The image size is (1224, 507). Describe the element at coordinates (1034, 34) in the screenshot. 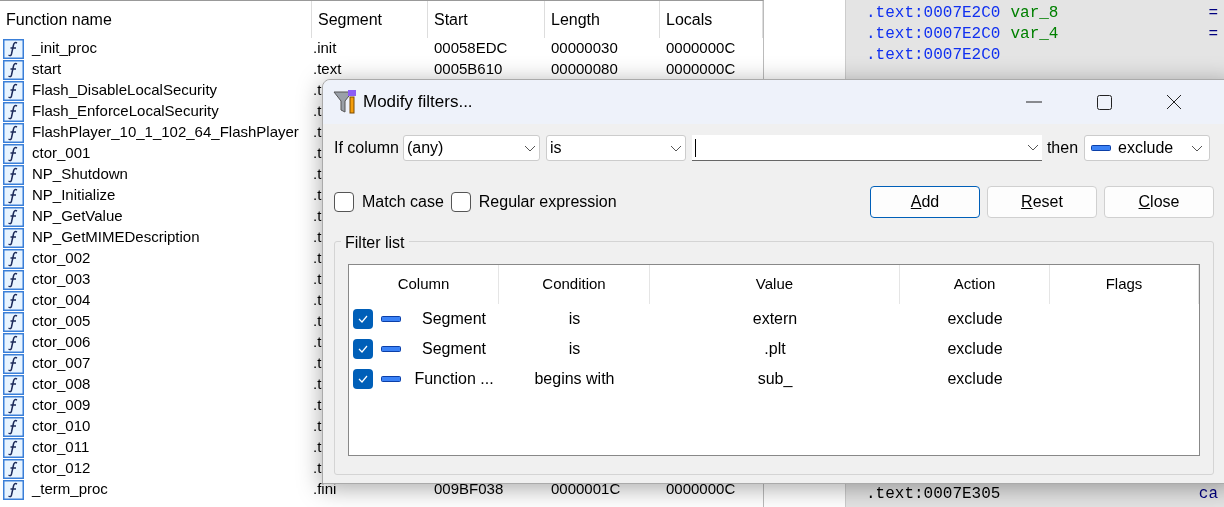

I see `variable-name: var_4` at that location.